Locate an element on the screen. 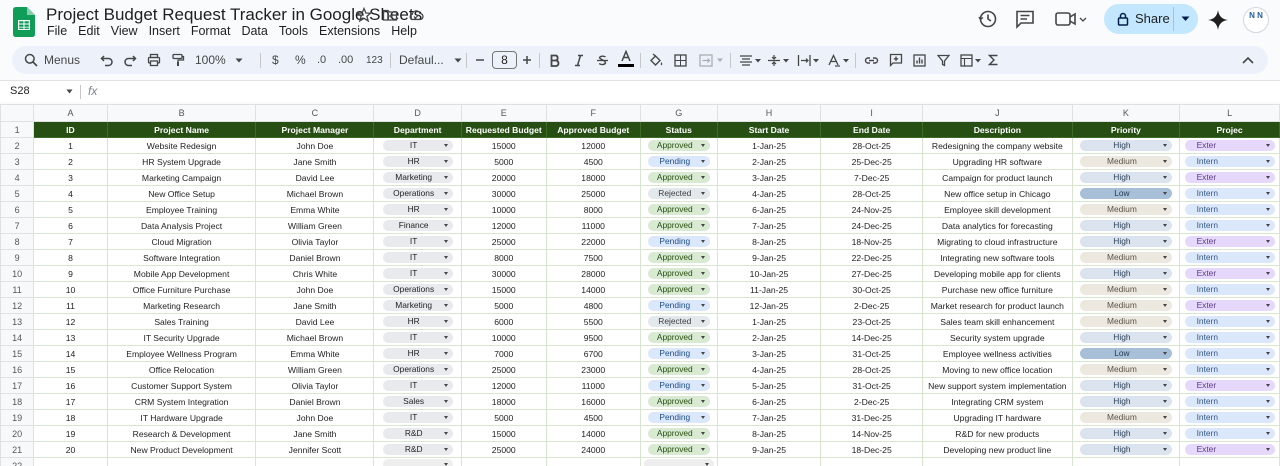  share-button: Share is located at coordinates (1151, 19).